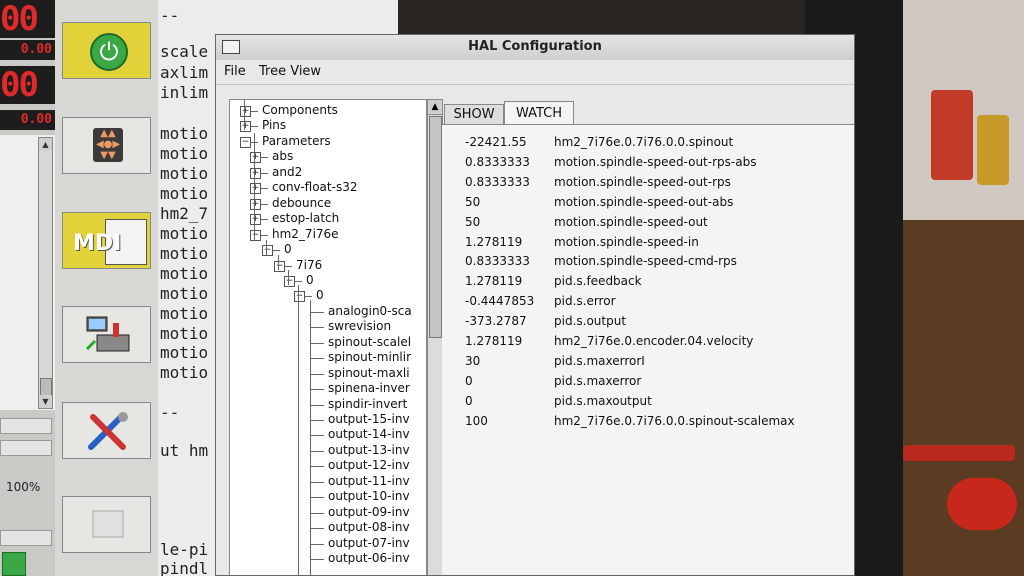 The image size is (1024, 576). Describe the element at coordinates (585, 301) in the screenshot. I see `watch-signal-name: pid.s.error` at that location.